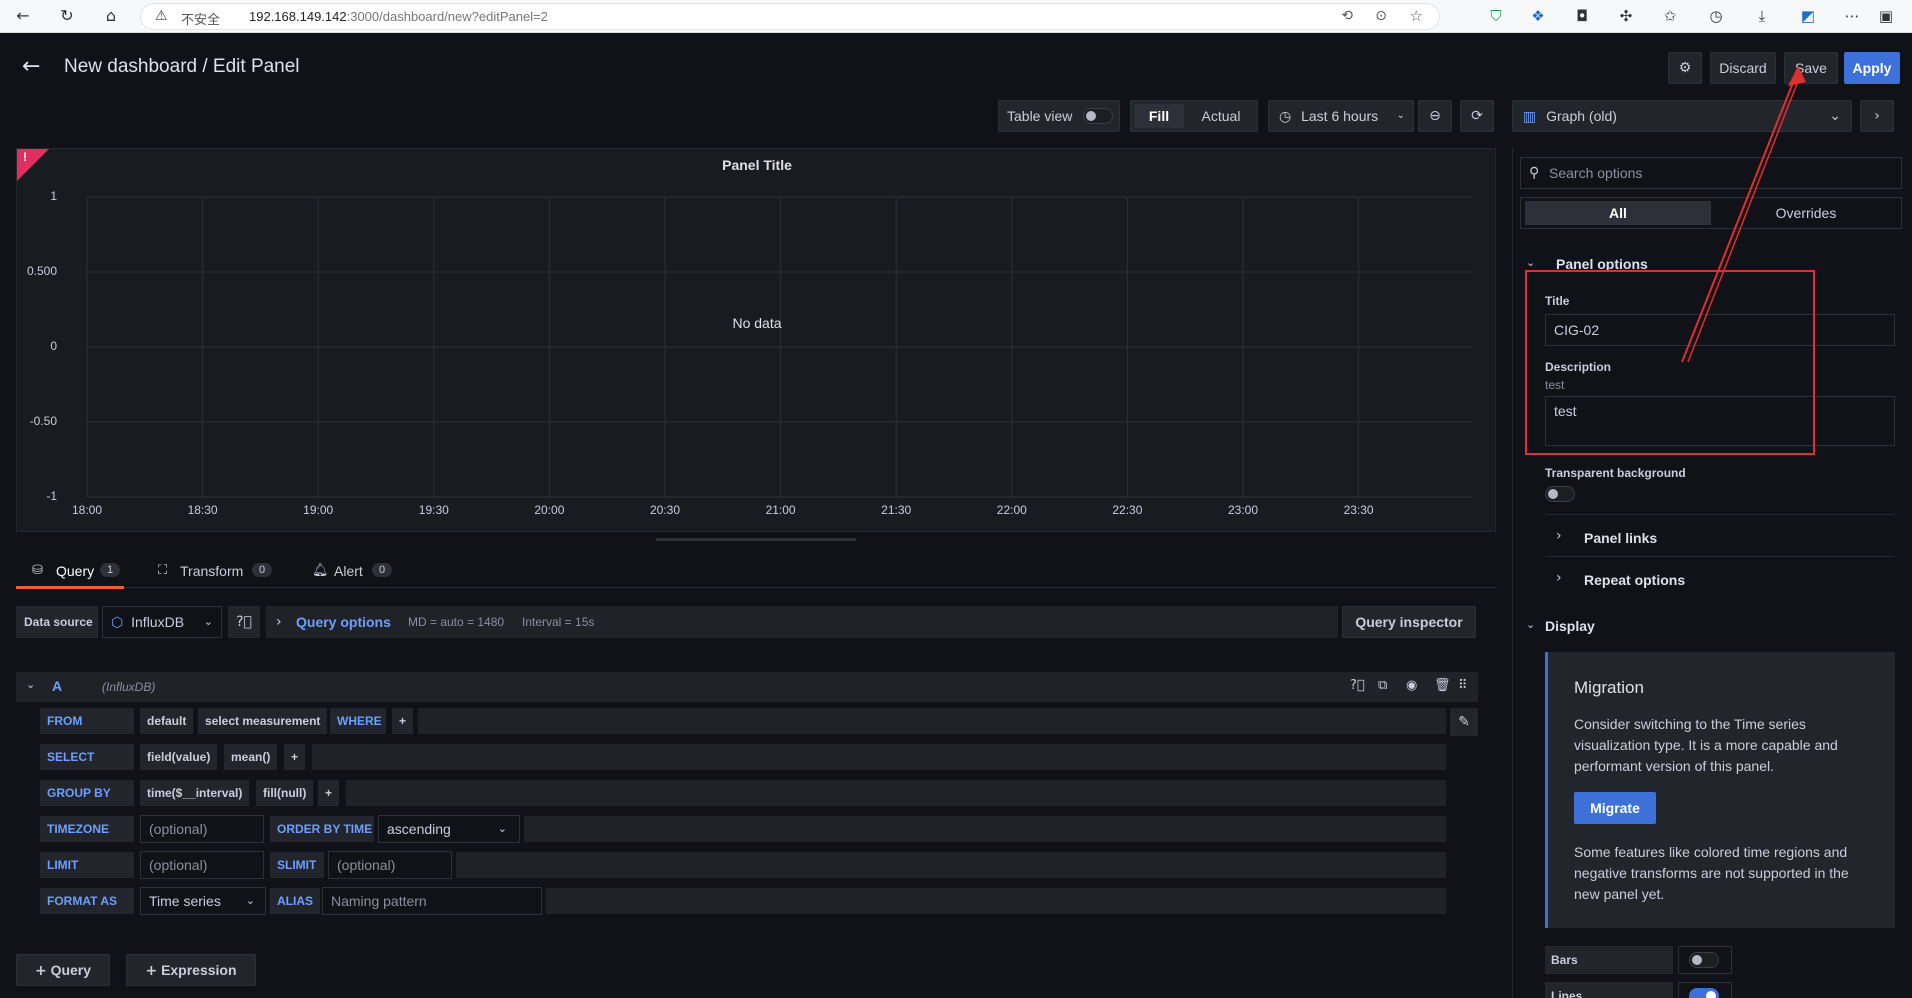  Describe the element at coordinates (1416, 16) in the screenshot. I see `favorite-star-icon: ☆` at that location.